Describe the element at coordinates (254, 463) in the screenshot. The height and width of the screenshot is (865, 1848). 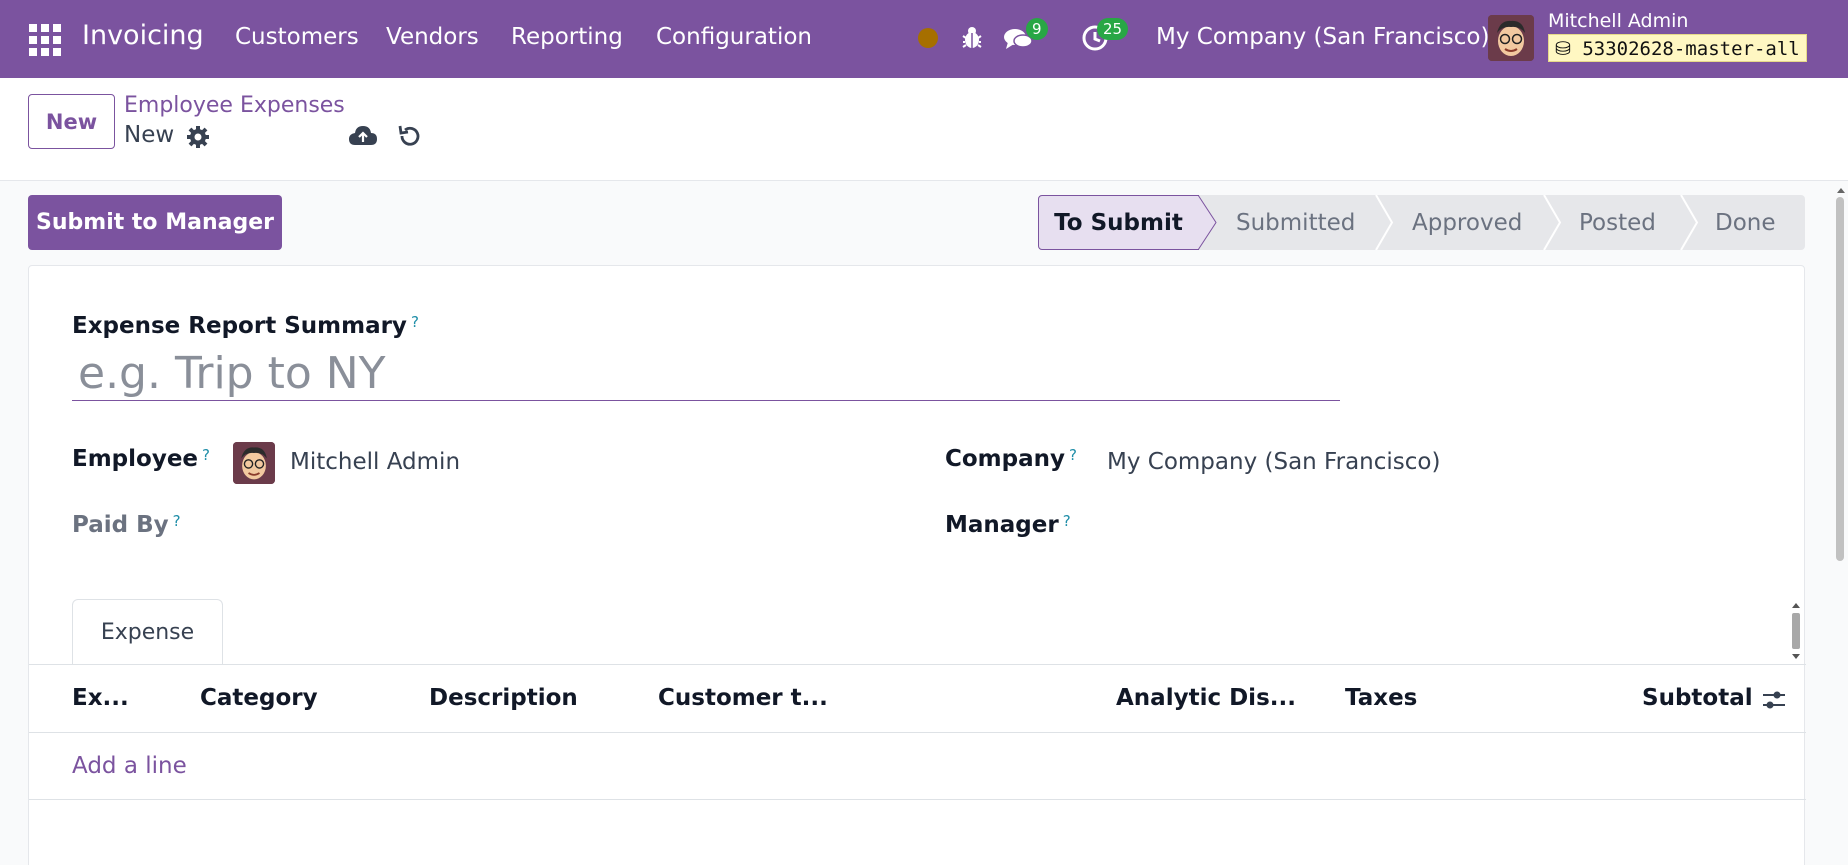
I see `employee-avatar` at that location.